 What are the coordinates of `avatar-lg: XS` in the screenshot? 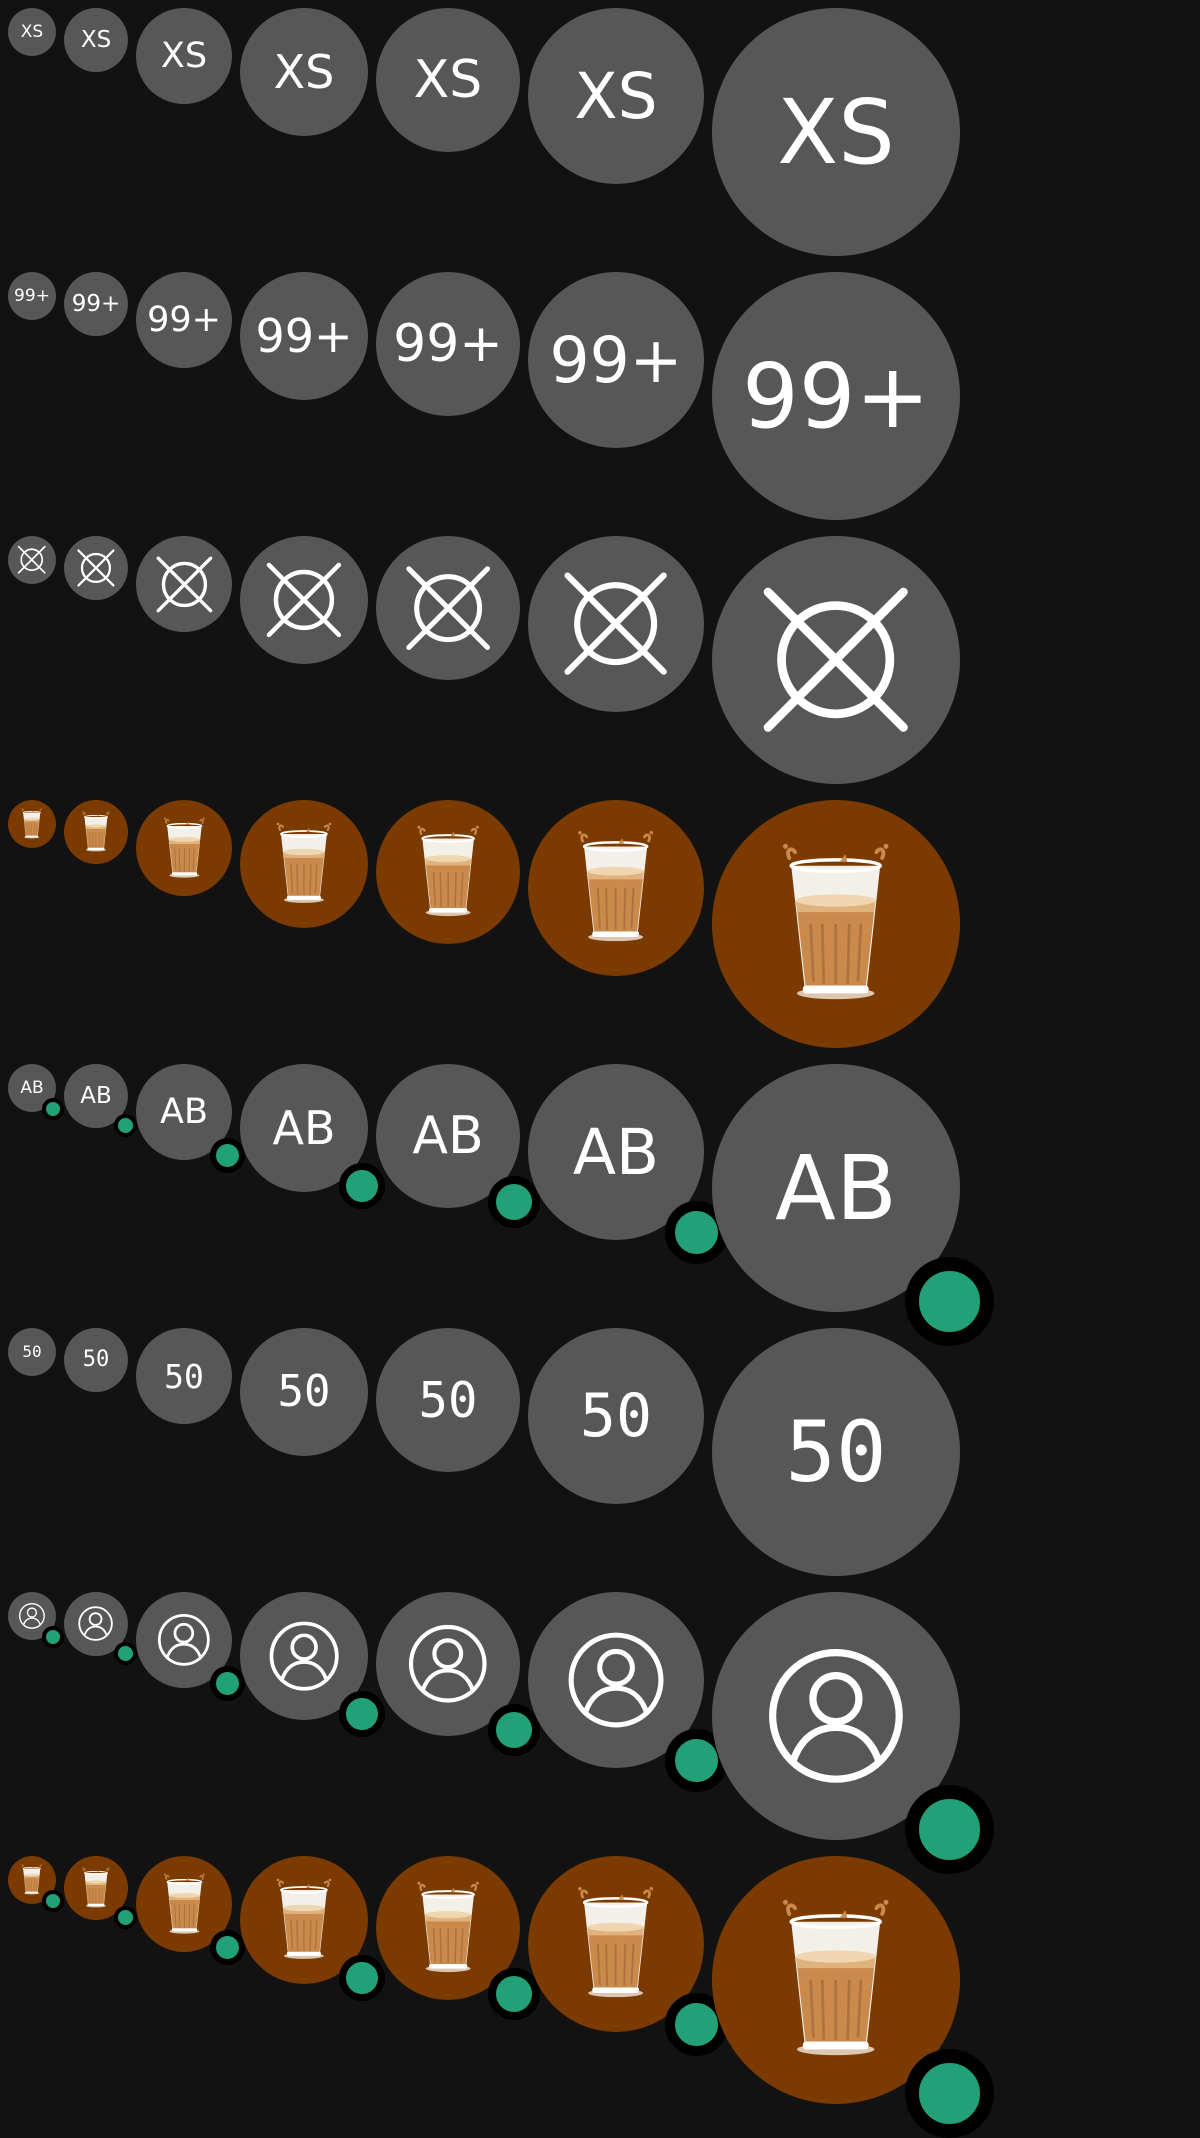 It's located at (304, 72).